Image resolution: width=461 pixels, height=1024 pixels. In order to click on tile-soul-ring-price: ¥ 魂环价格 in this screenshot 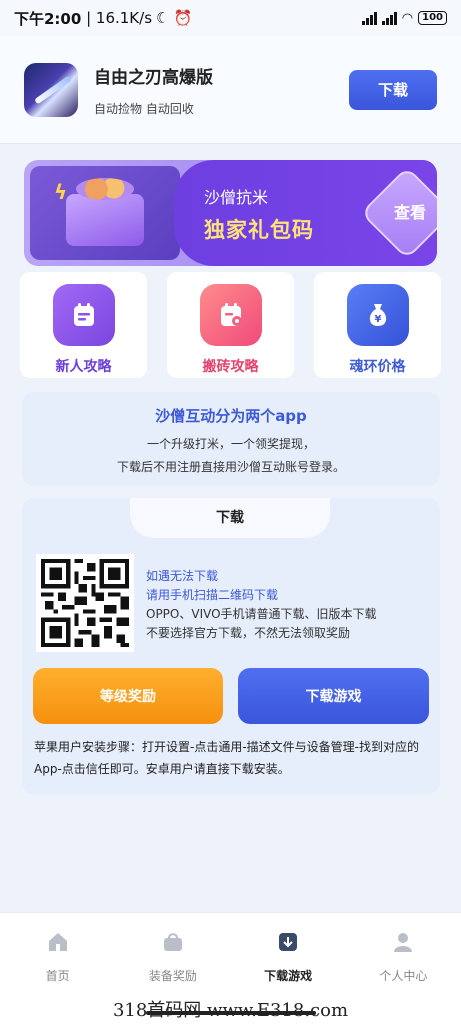, I will do `click(377, 325)`.